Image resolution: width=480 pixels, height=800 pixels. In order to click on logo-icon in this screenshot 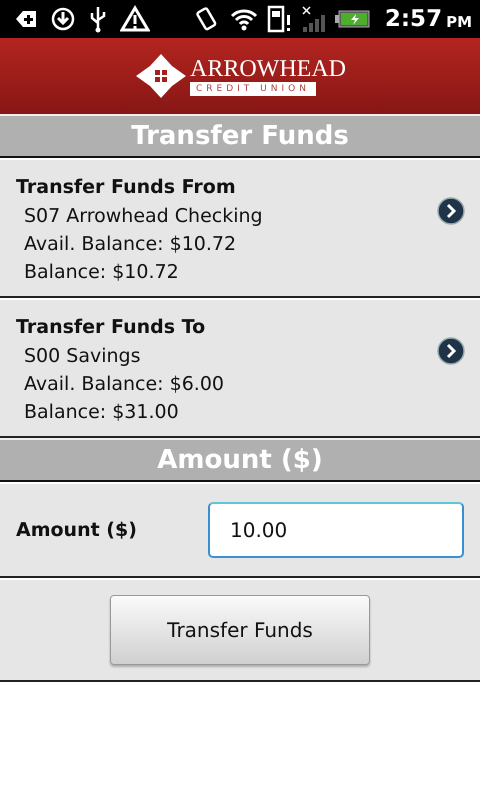, I will do `click(161, 76)`.